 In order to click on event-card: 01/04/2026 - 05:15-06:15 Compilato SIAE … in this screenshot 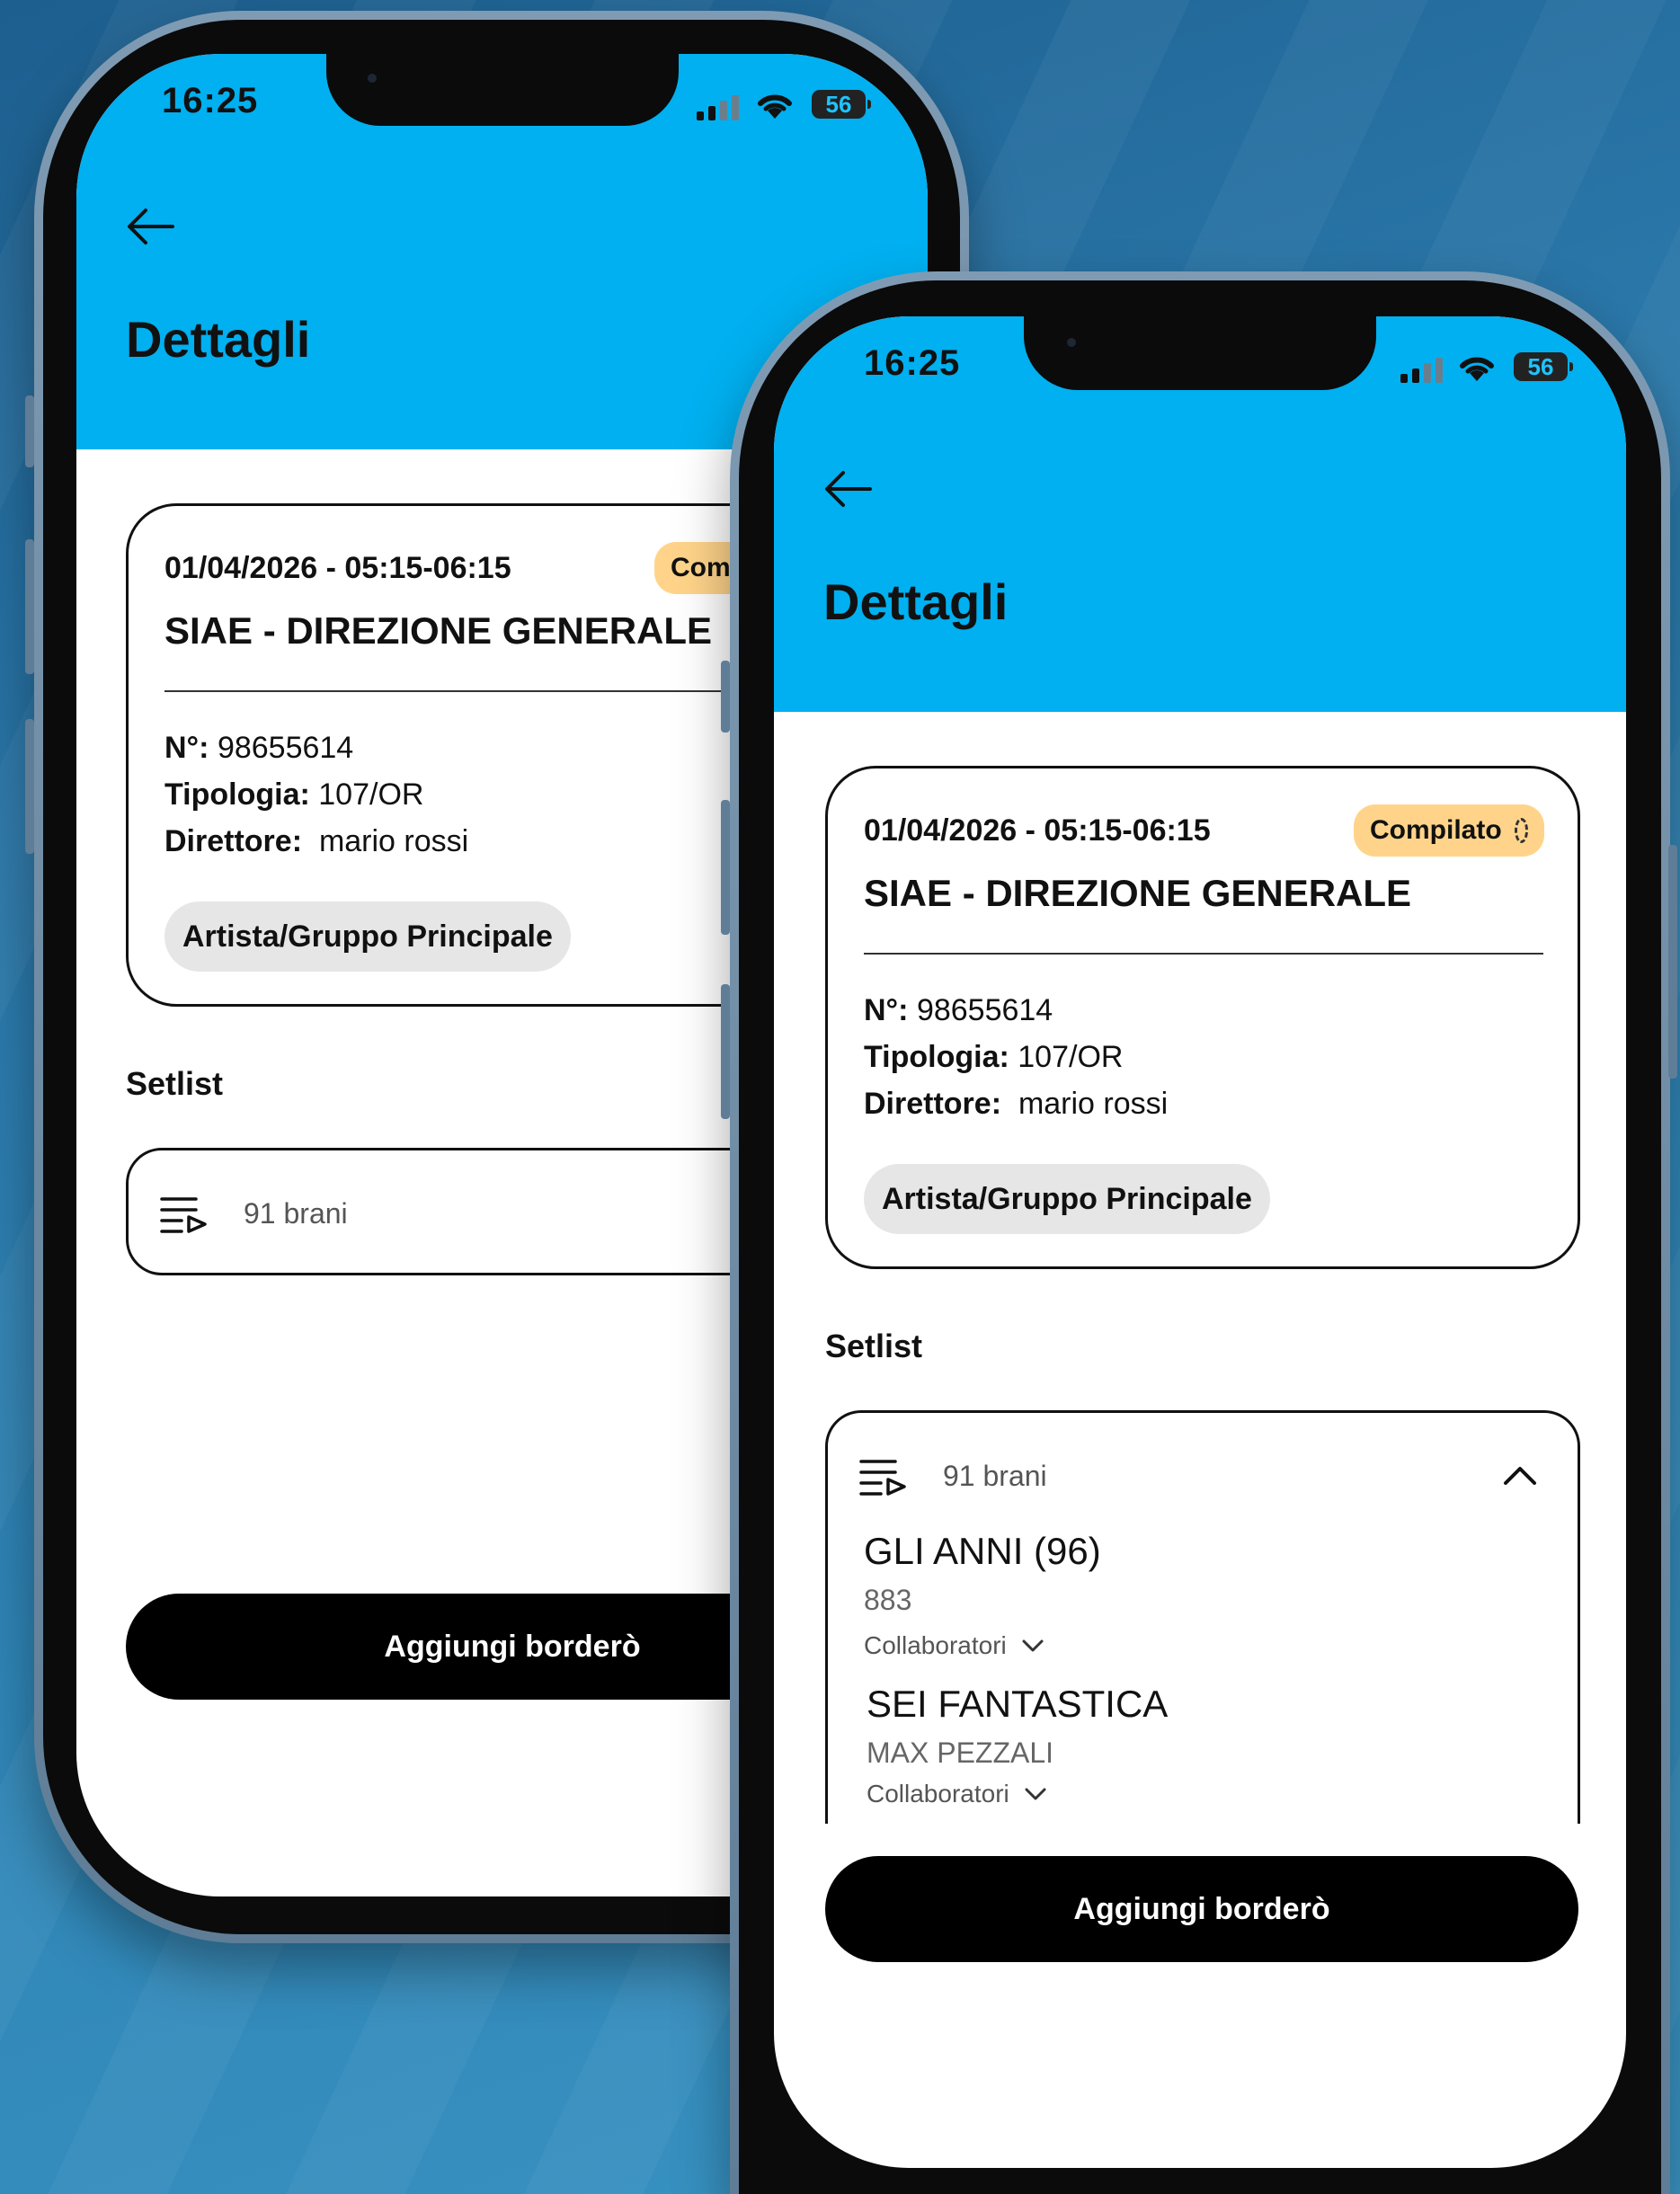, I will do `click(1202, 1018)`.